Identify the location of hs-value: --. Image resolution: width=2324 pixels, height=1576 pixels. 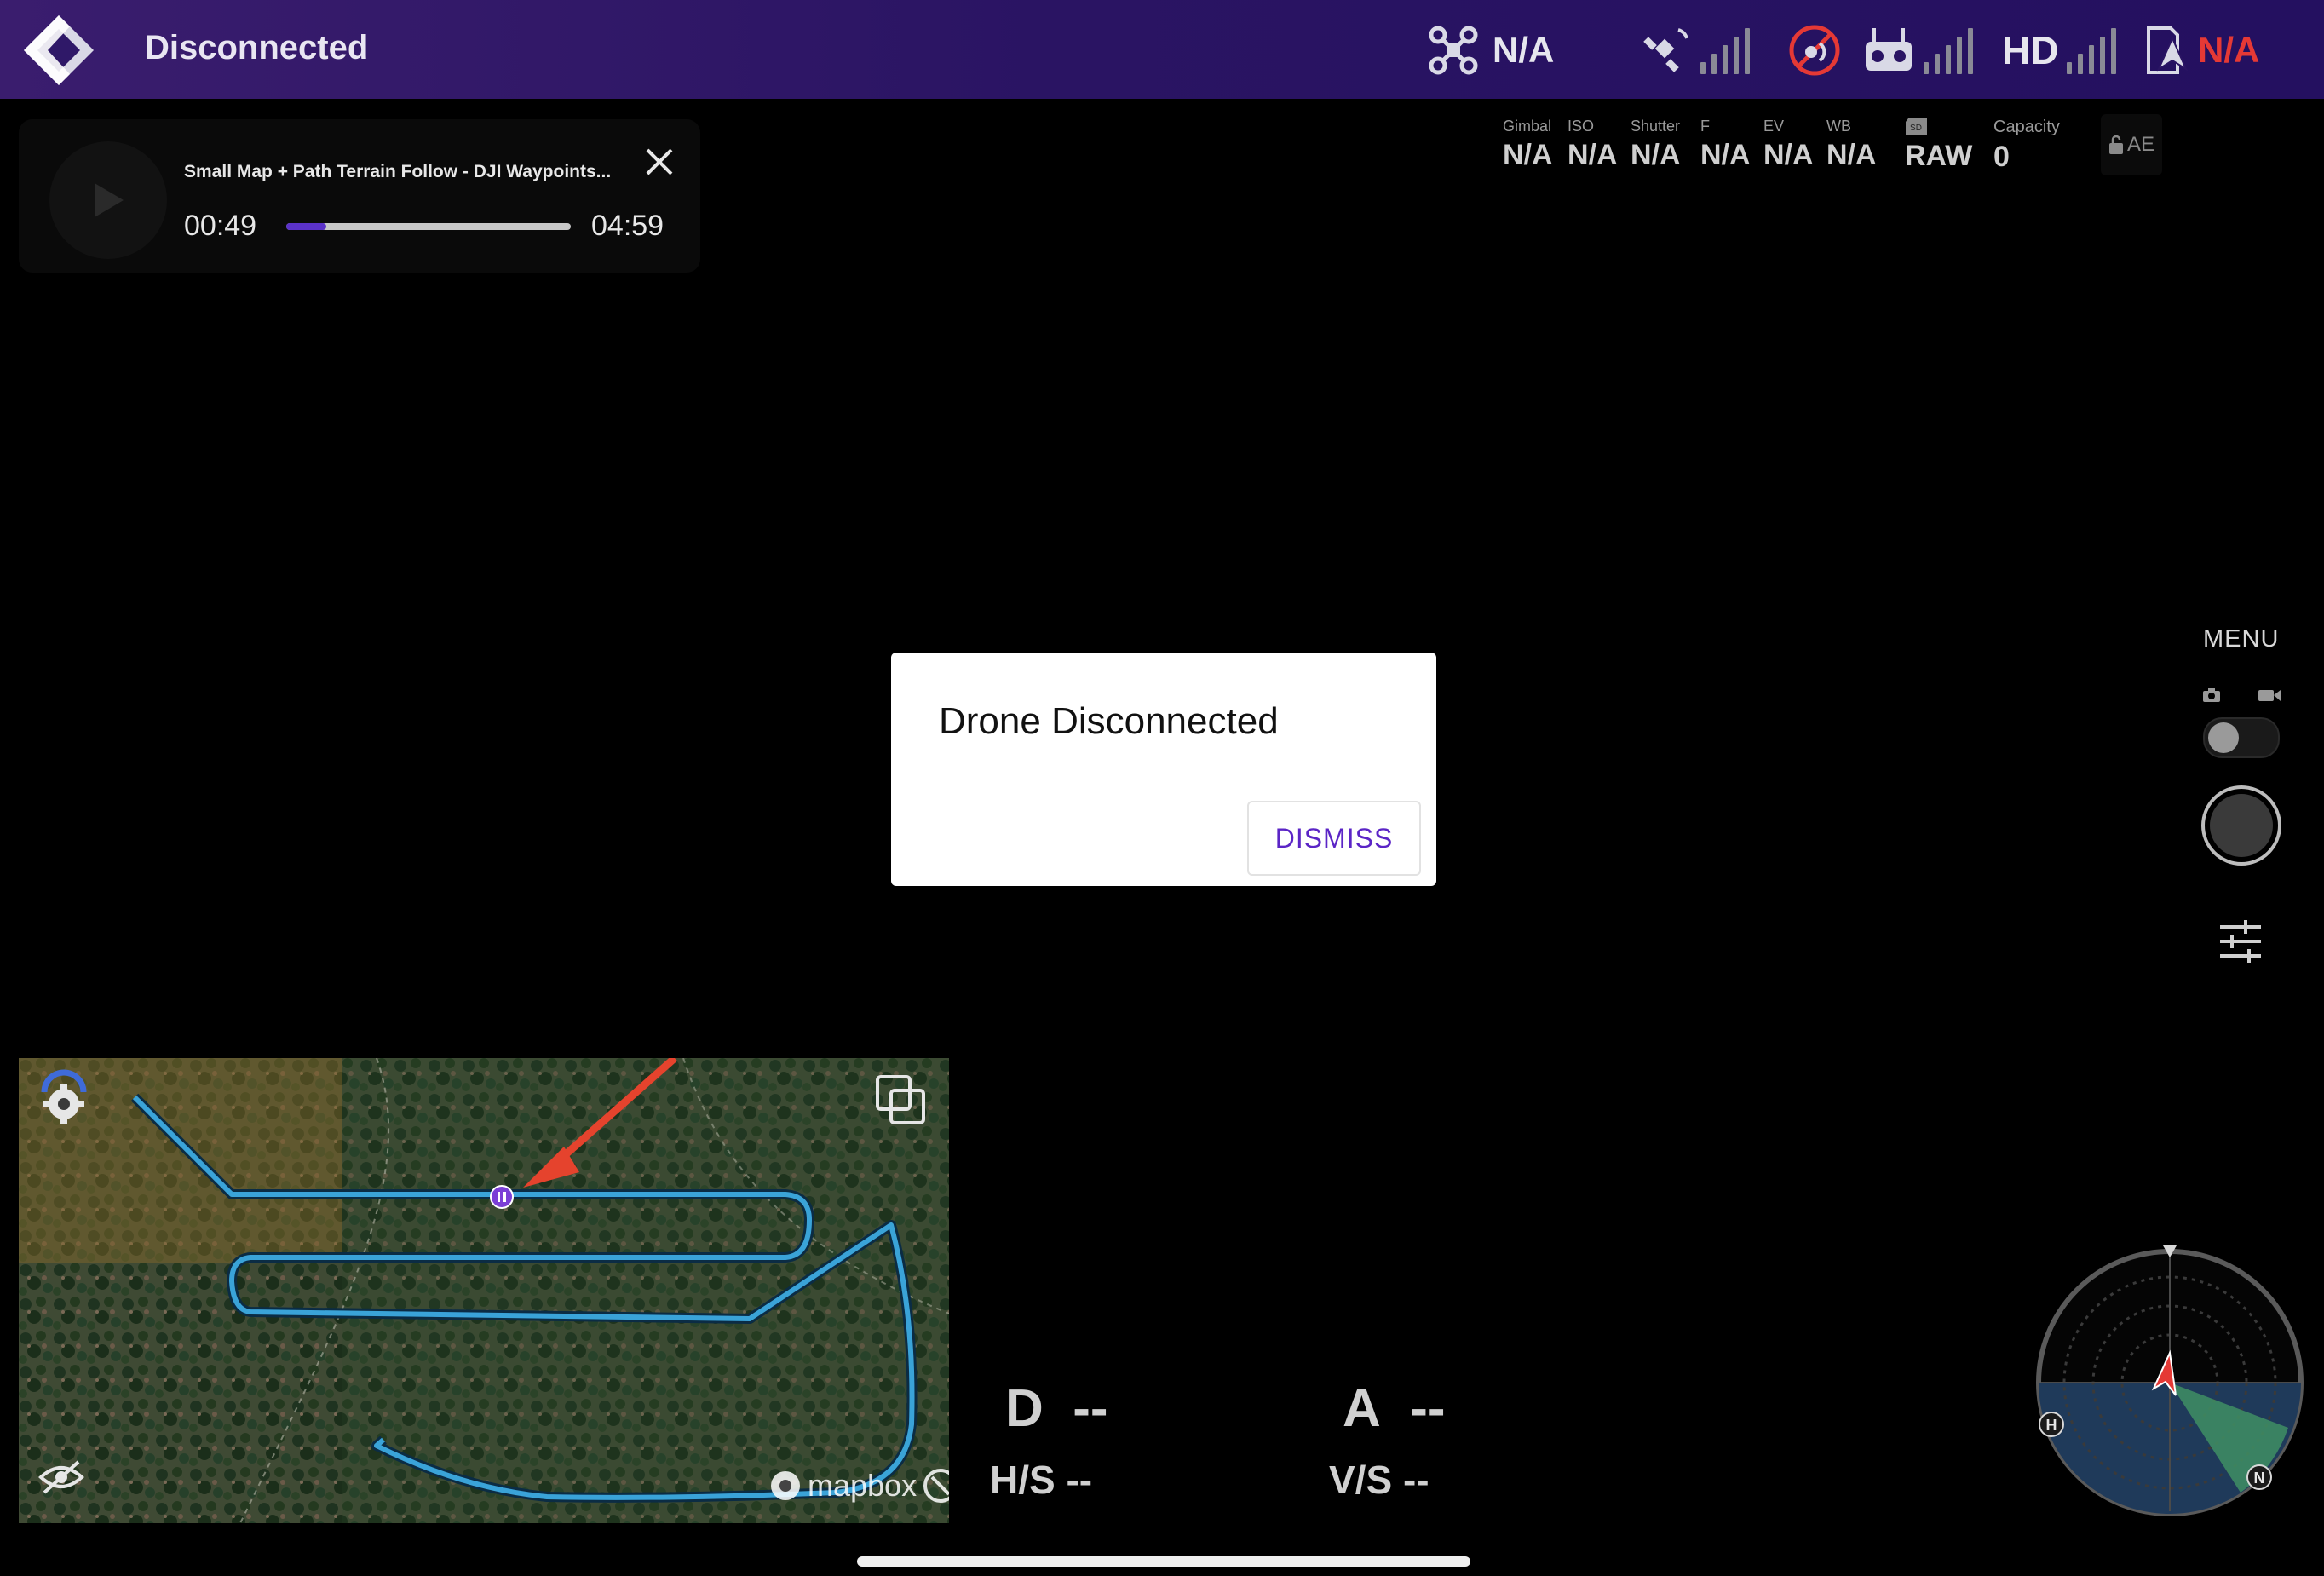
(1079, 1480).